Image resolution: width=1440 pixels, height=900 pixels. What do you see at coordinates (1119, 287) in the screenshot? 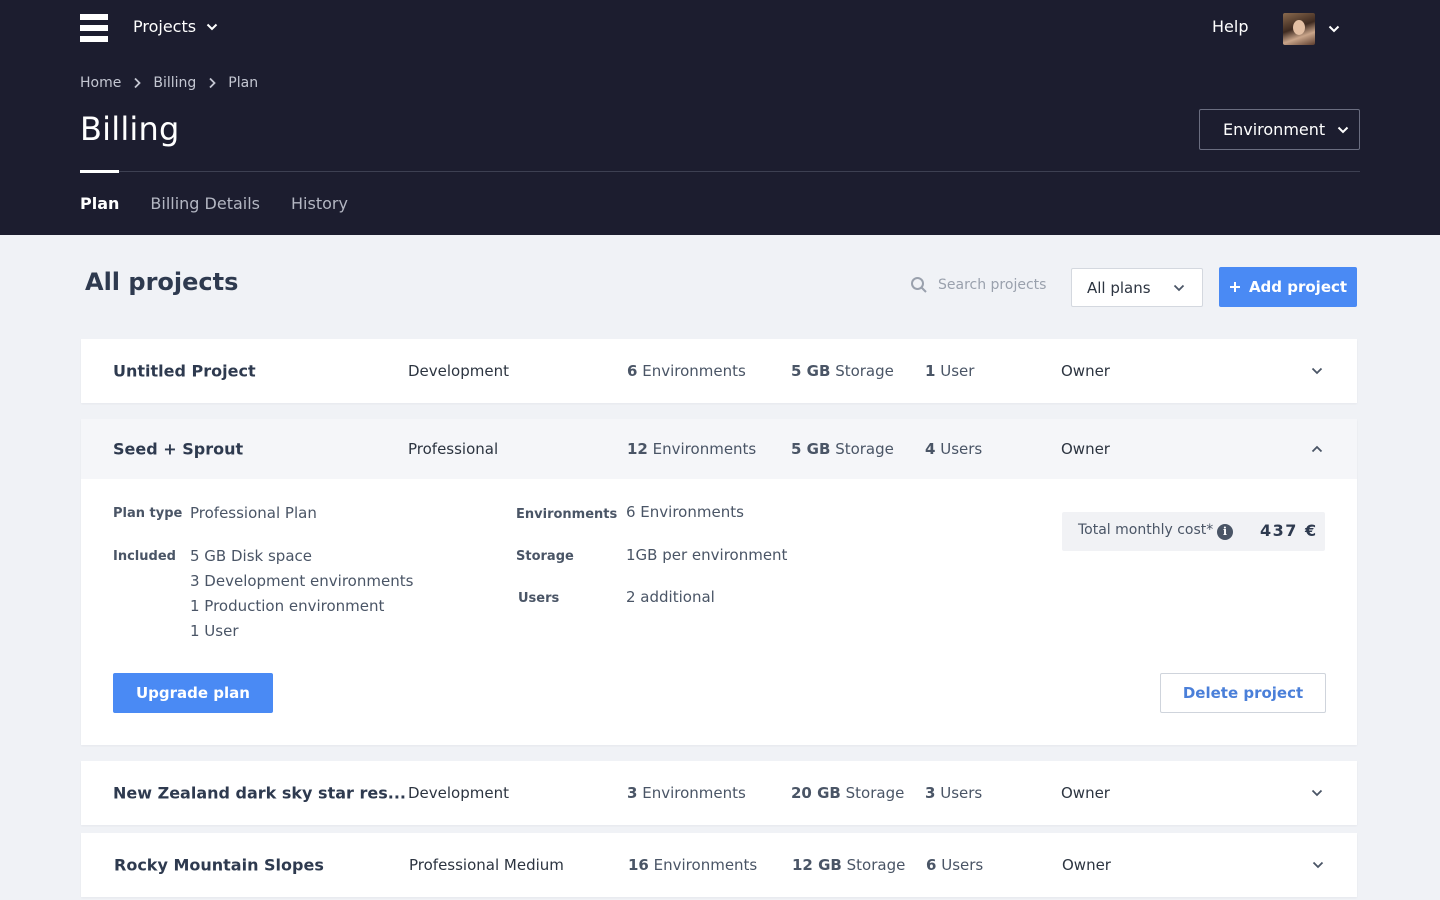
I see `plans-filter-value: All plans` at bounding box center [1119, 287].